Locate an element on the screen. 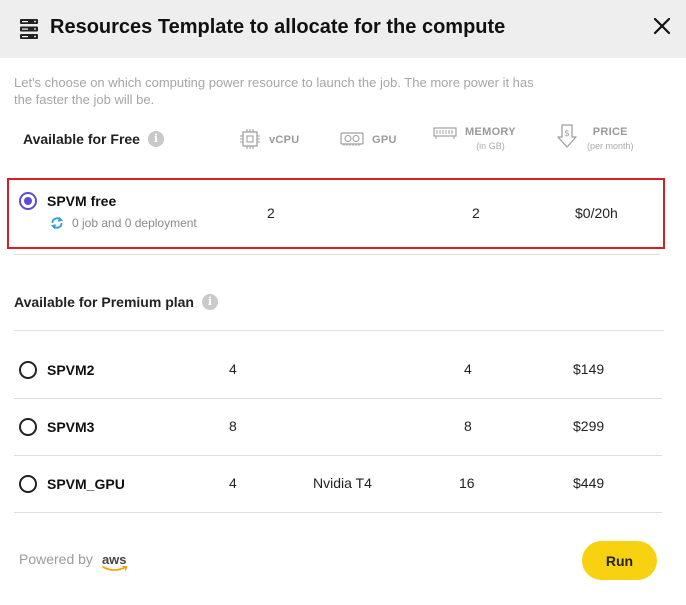 Image resolution: width=686 pixels, height=605 pixels. price-icon: $ is located at coordinates (567, 136).